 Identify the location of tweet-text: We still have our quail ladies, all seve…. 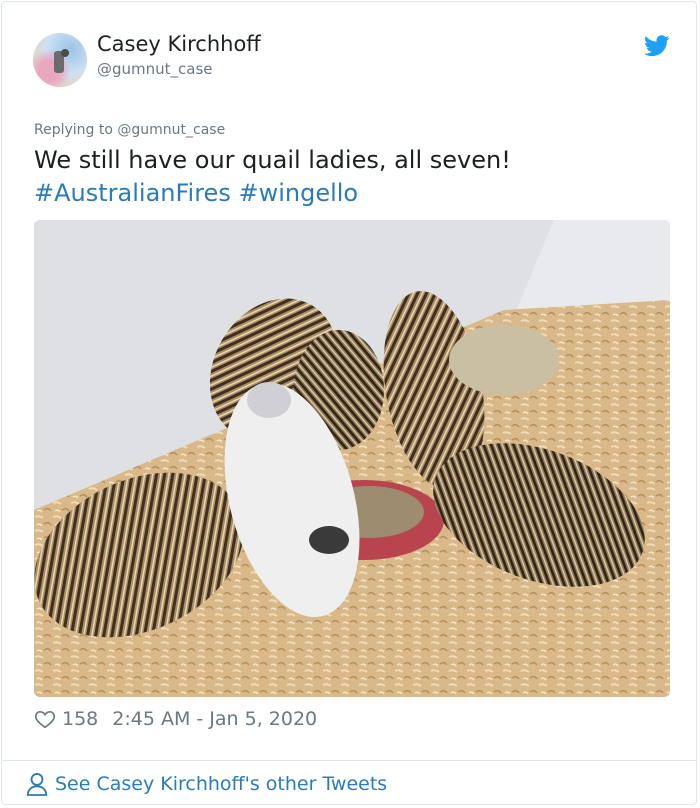
(354, 177).